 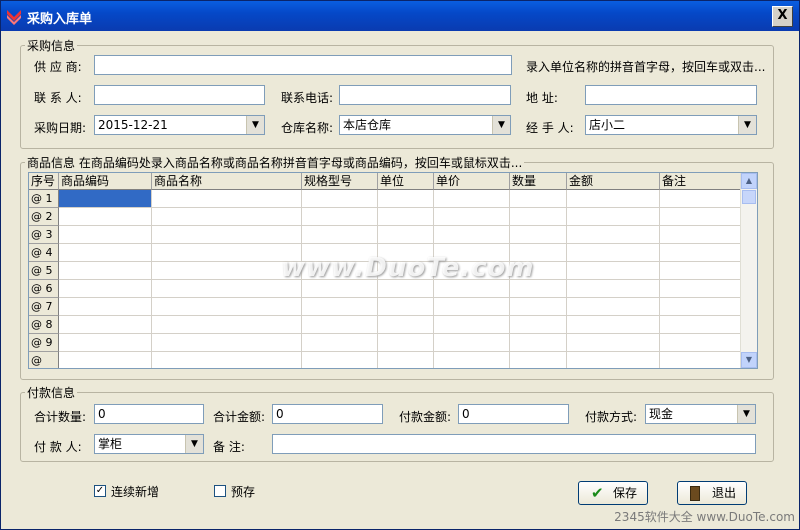 What do you see at coordinates (149, 444) in the screenshot?
I see `payer-select: 掌柜 ▼` at bounding box center [149, 444].